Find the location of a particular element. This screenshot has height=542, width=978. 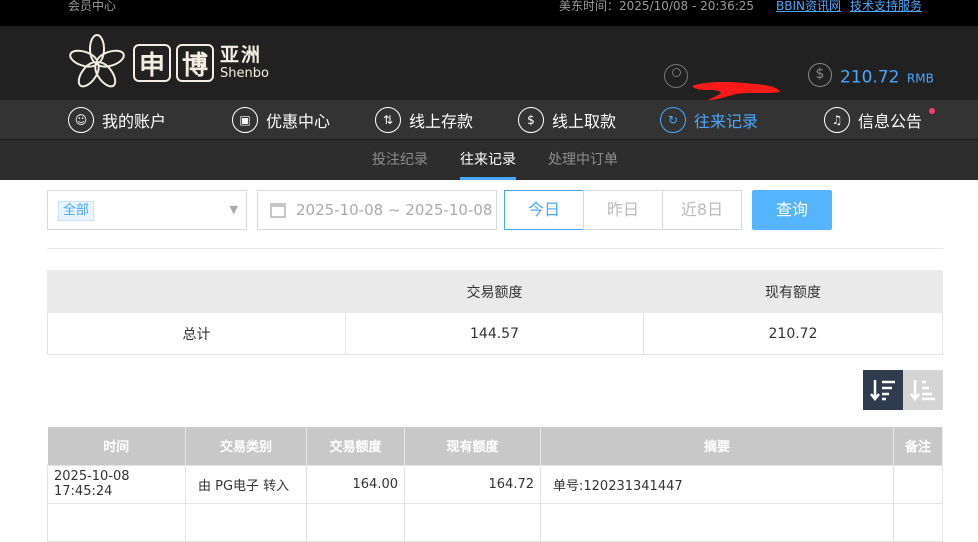

records-header-row: 时间 交易类别 交易额度 现有额度 摘要 备注 is located at coordinates (495, 446).